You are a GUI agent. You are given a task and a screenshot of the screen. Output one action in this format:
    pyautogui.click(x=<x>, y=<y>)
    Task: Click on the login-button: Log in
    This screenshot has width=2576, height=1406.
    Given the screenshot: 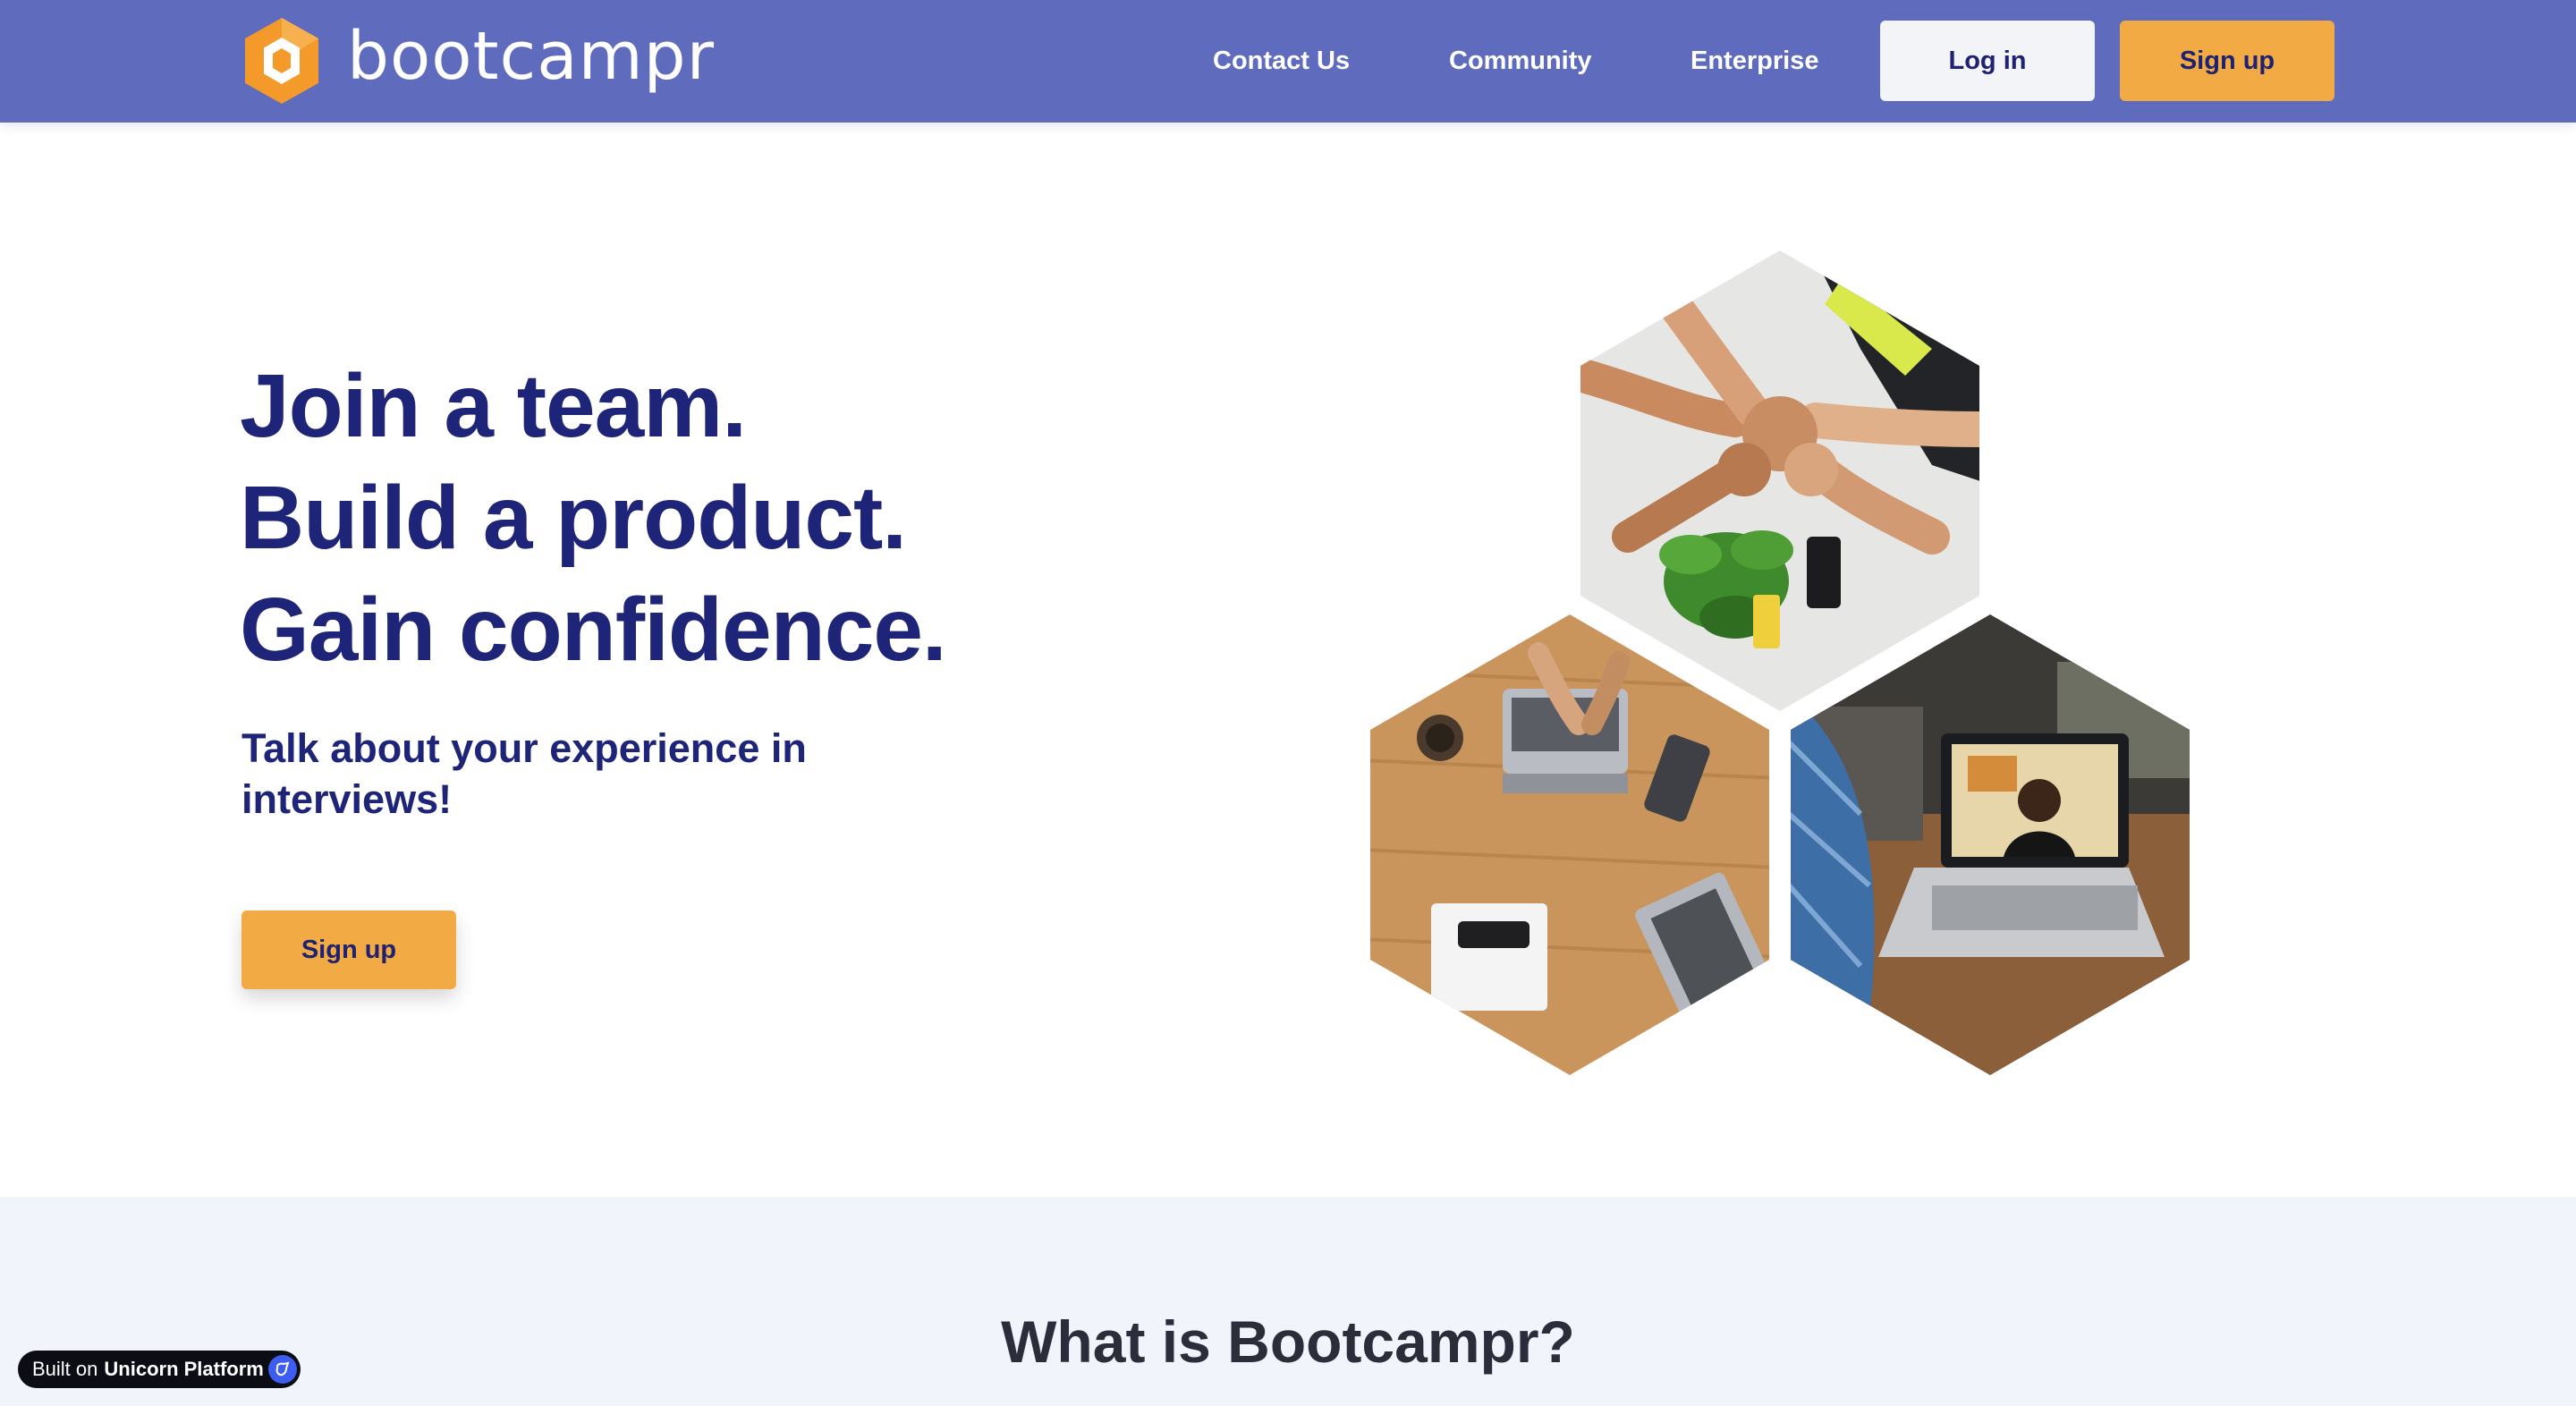 What is the action you would take?
    pyautogui.click(x=1987, y=61)
    